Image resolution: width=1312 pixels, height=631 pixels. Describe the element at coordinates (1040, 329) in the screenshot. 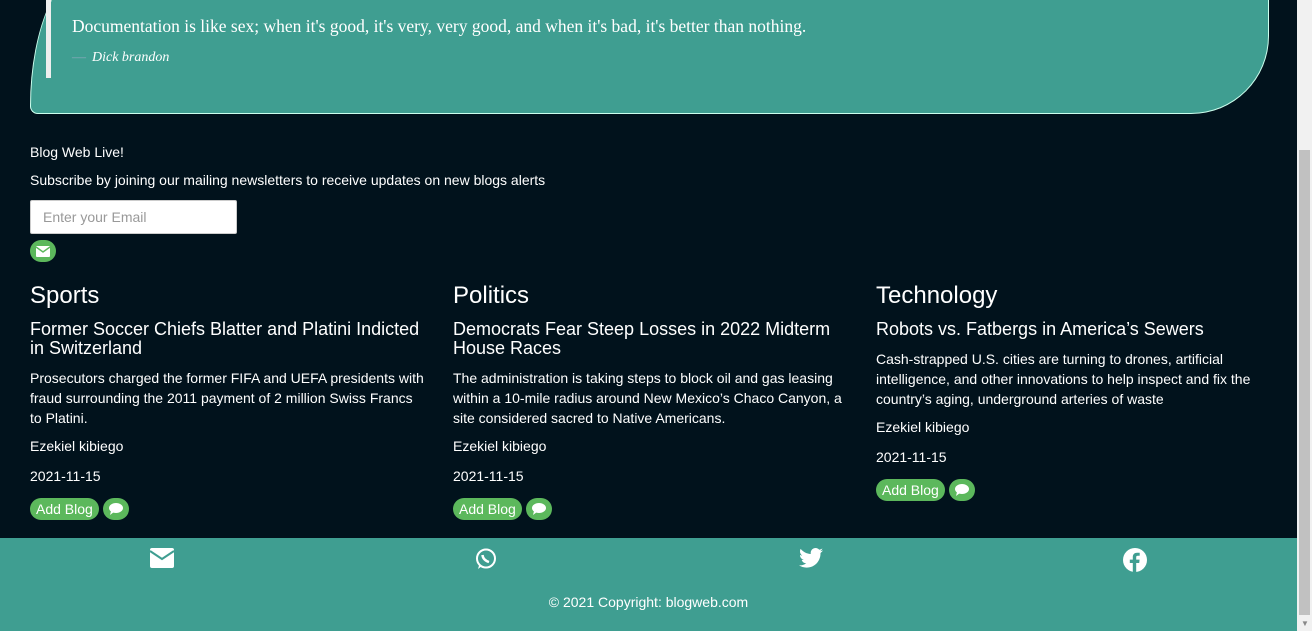

I see `article-title: Robots vs. Fatbergs in America’s Sewers` at that location.